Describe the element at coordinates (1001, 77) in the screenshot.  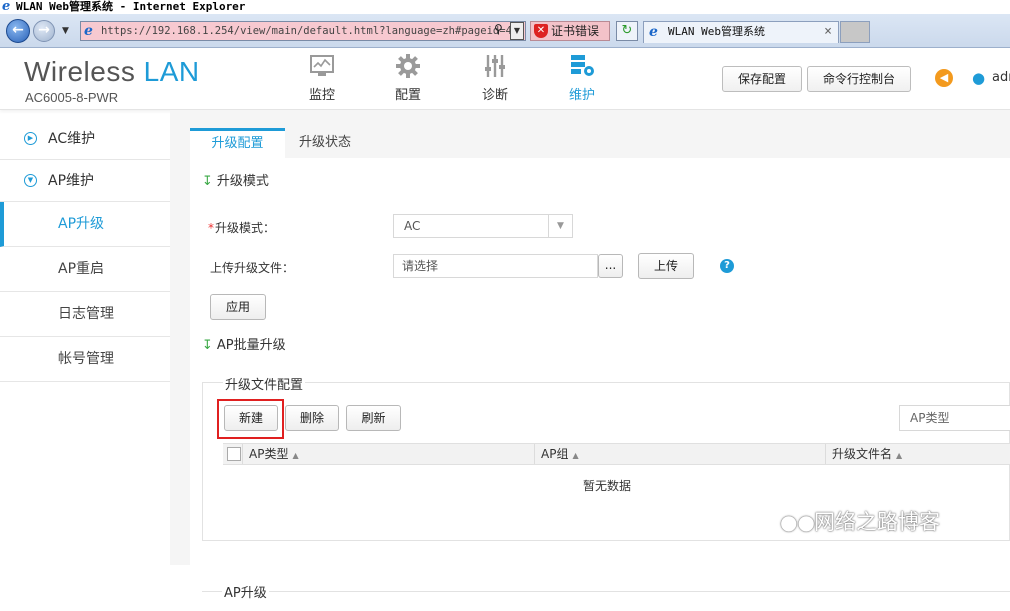
I see `user-name: adm` at that location.